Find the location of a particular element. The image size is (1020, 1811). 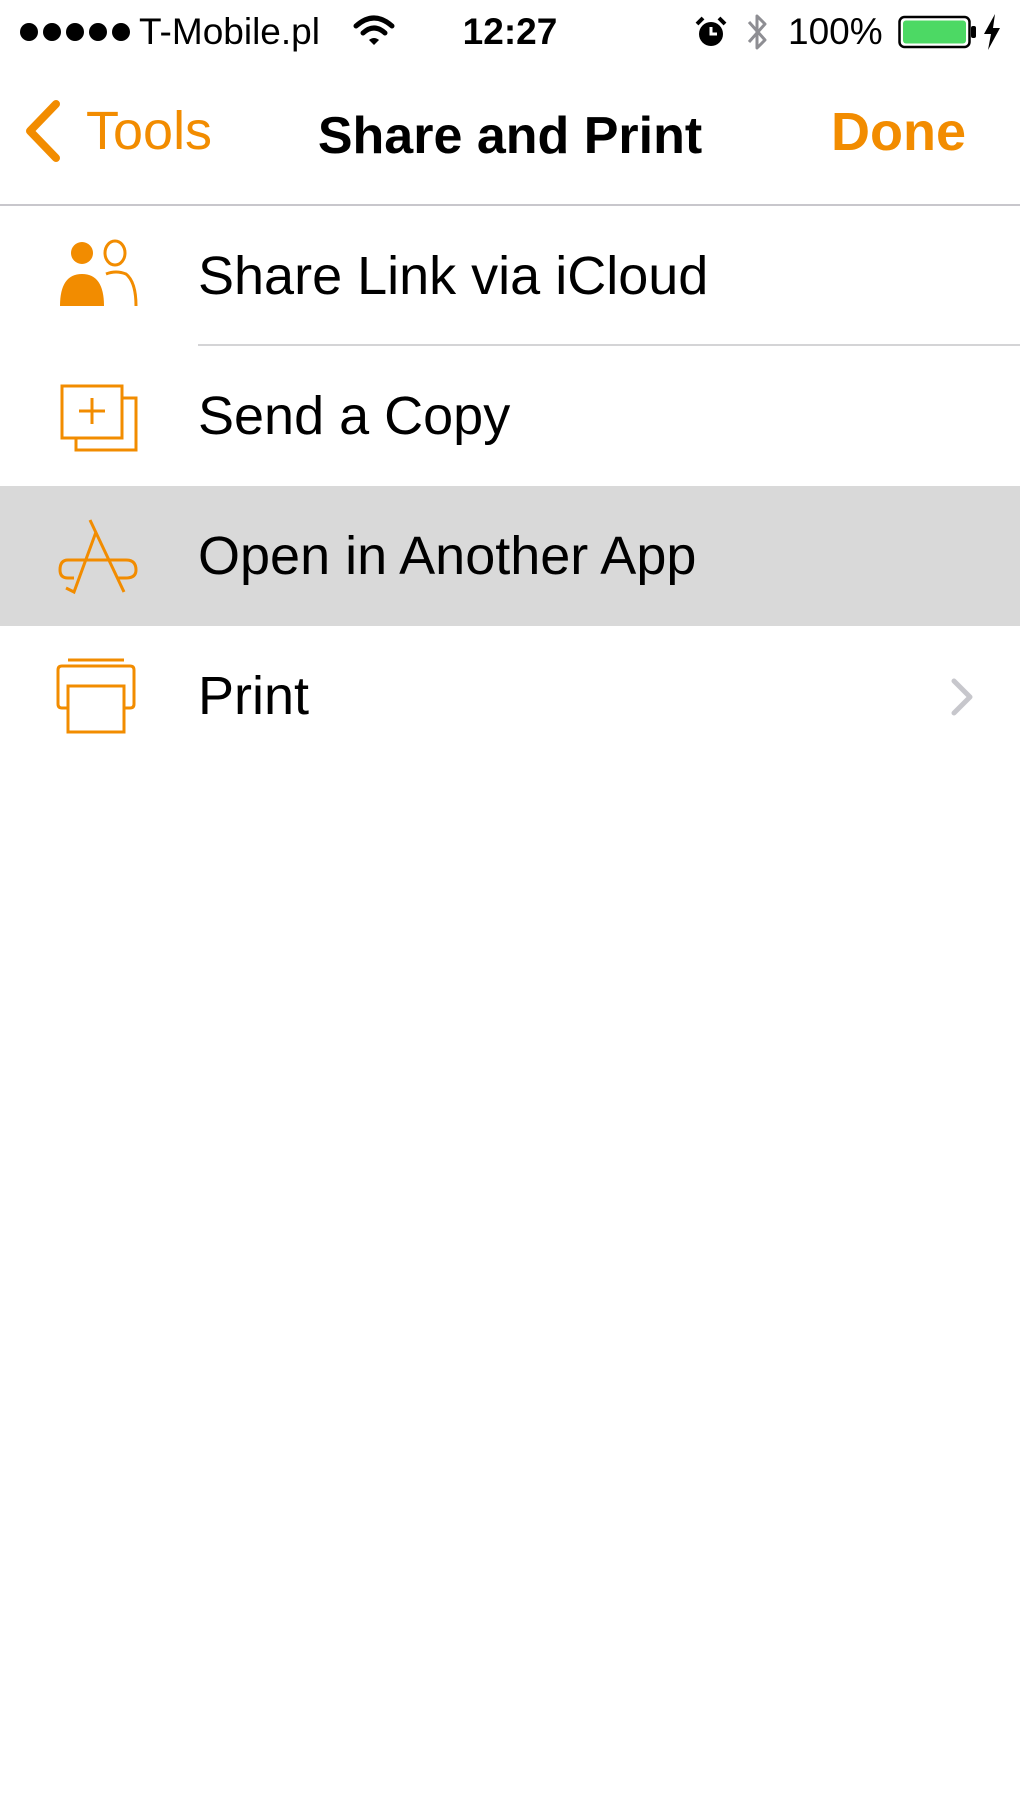

bluetooth-icon is located at coordinates (757, 32).